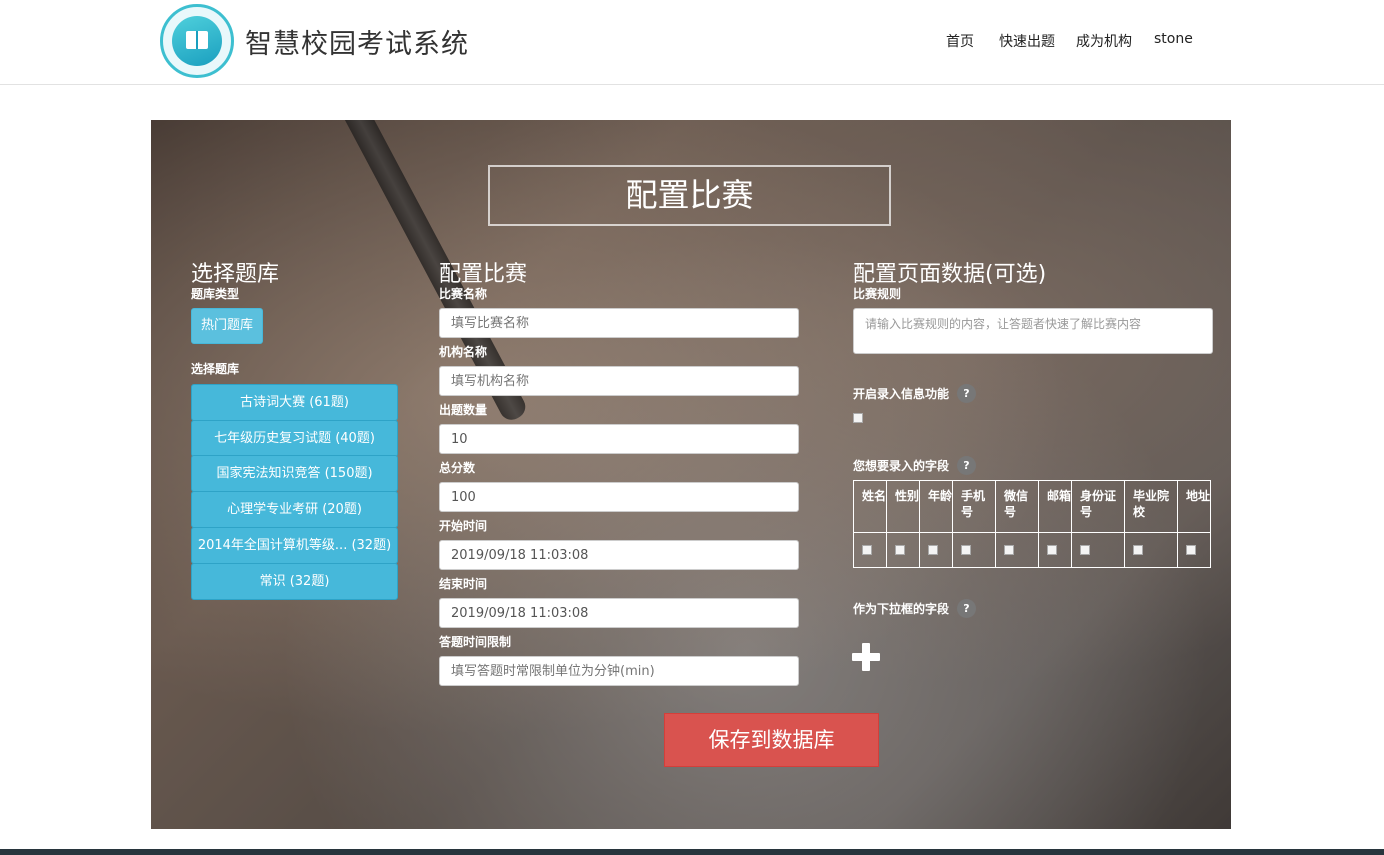  I want to click on enable-info-checkbox, so click(858, 418).